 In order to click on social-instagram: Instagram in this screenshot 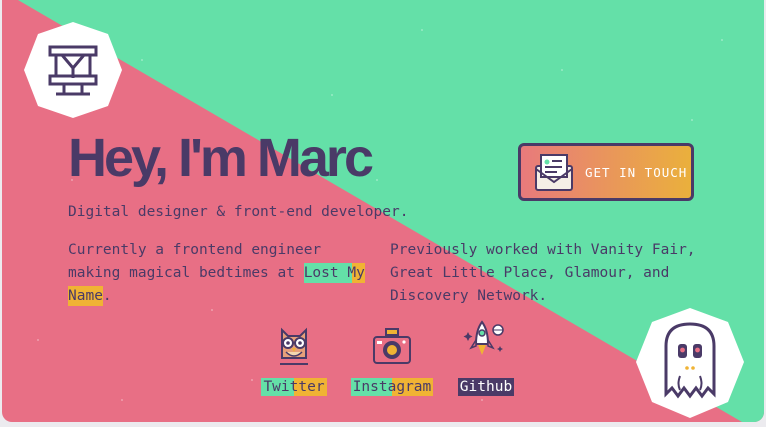, I will do `click(392, 361)`.